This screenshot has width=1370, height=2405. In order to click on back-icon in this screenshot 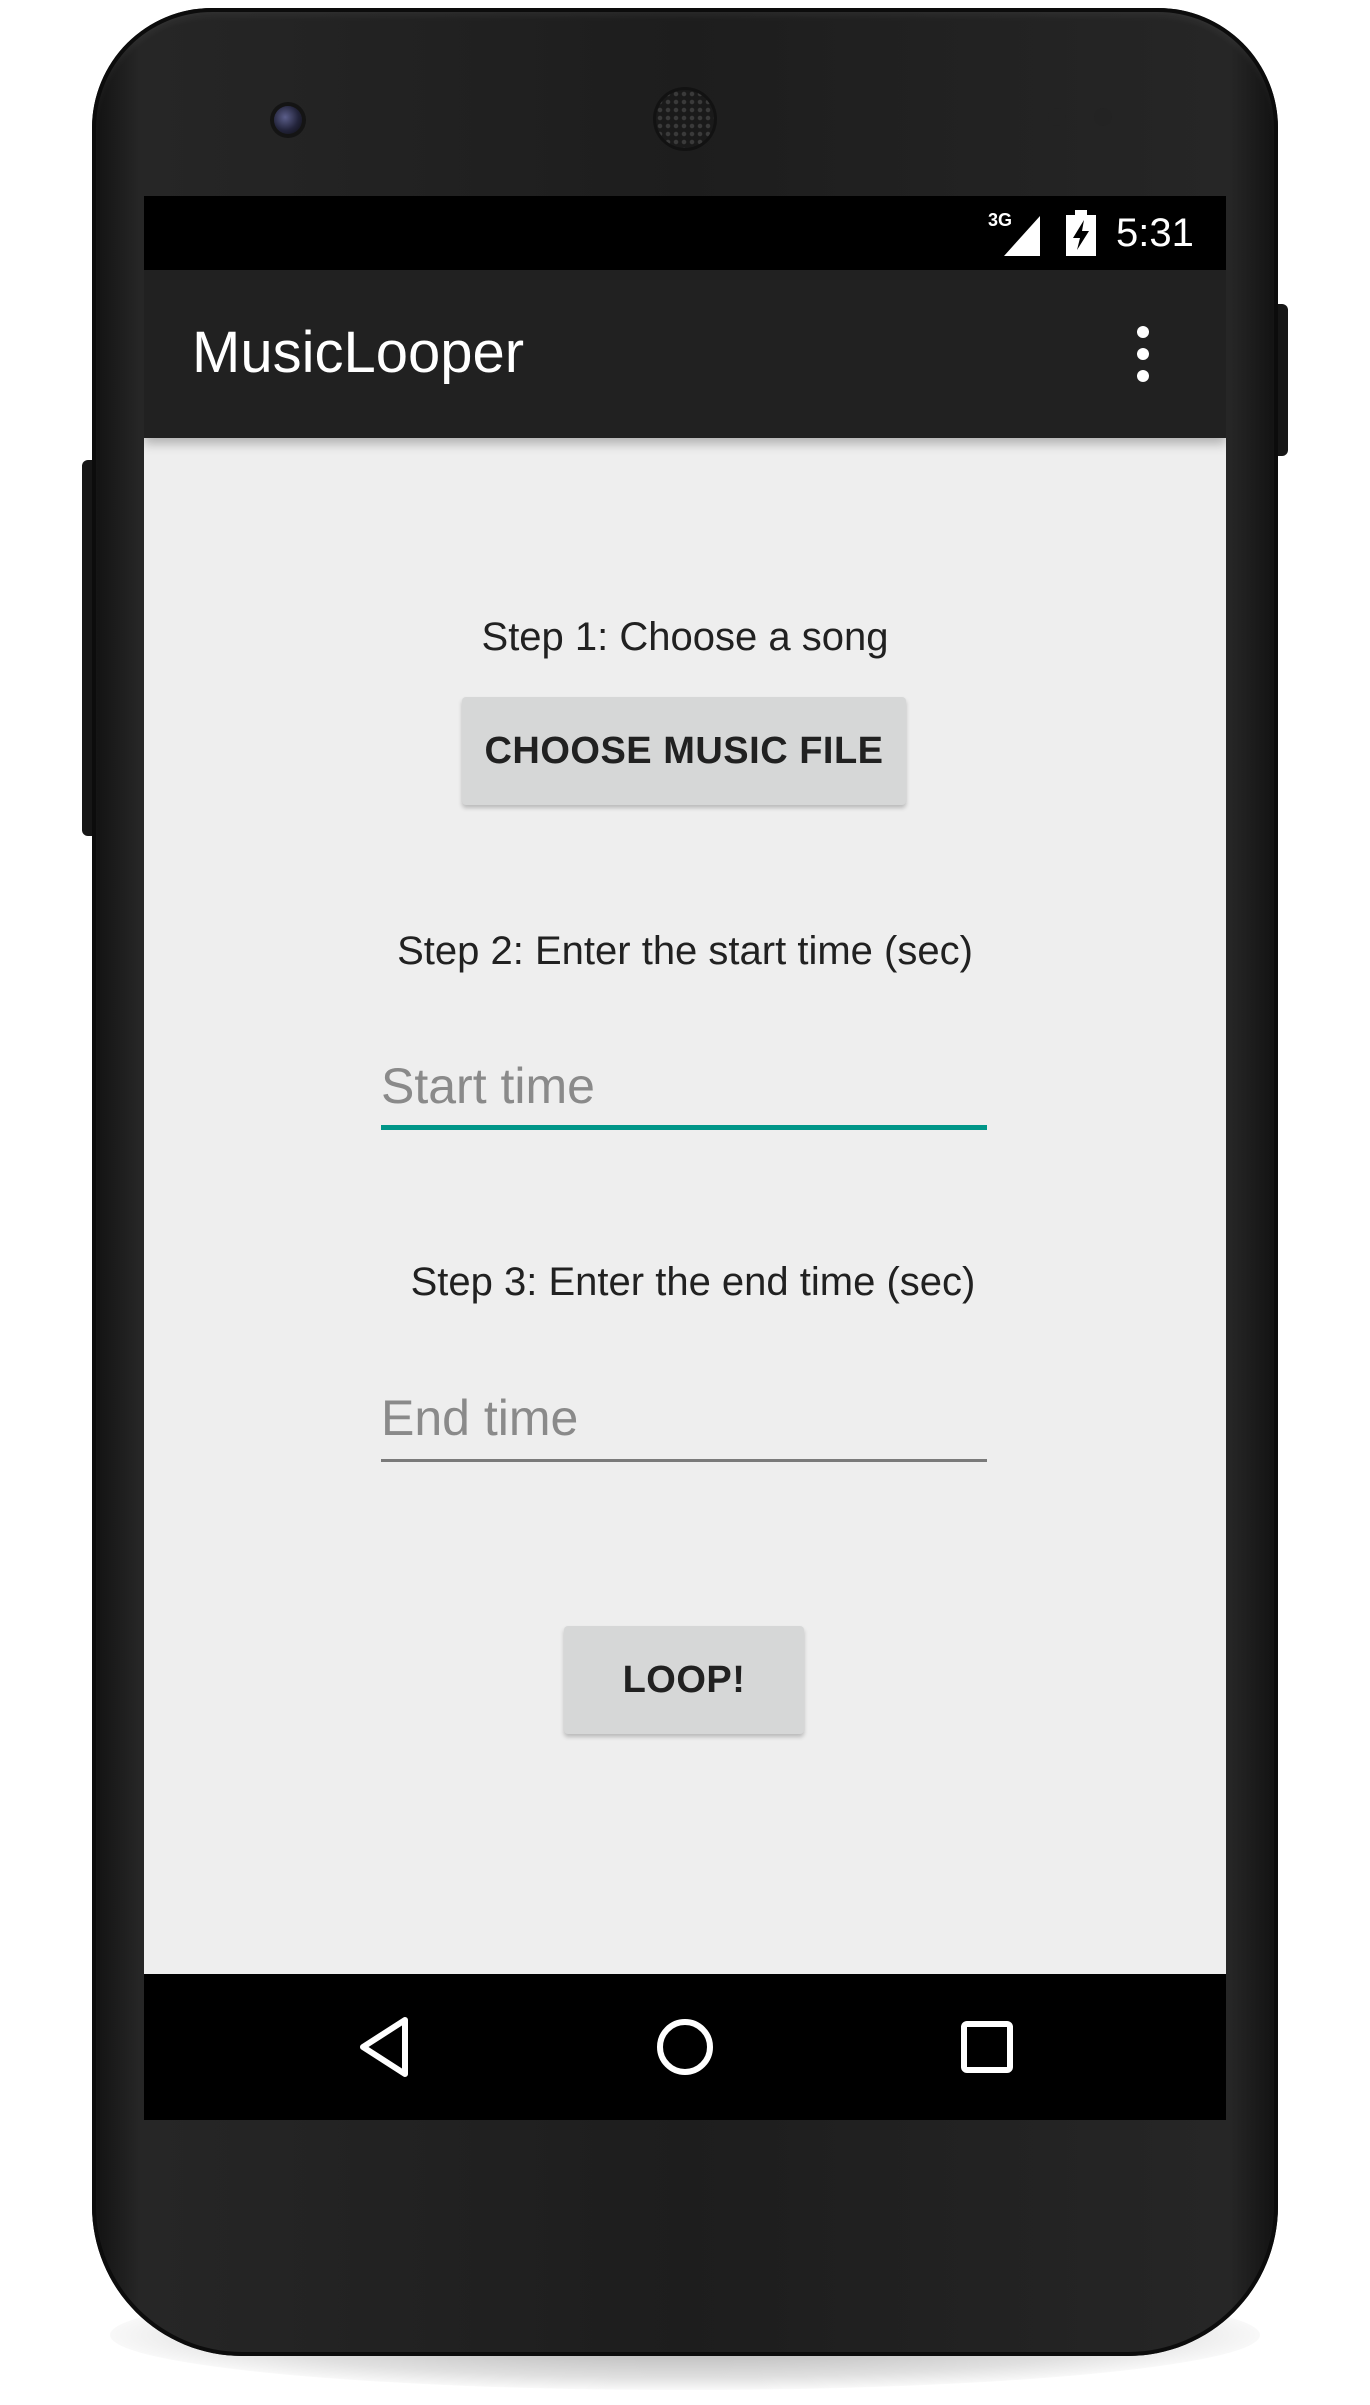, I will do `click(384, 2047)`.